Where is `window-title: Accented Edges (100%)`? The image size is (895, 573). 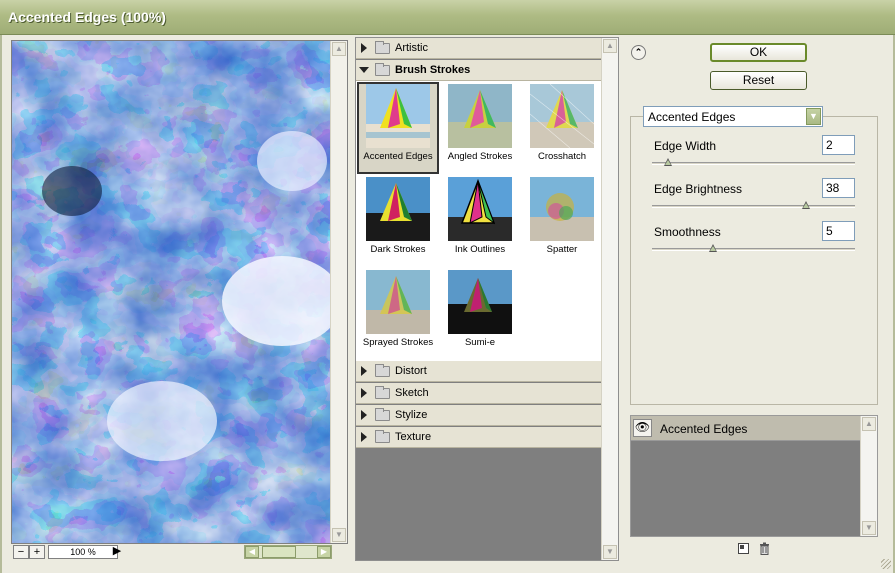 window-title: Accented Edges (100%) is located at coordinates (87, 17).